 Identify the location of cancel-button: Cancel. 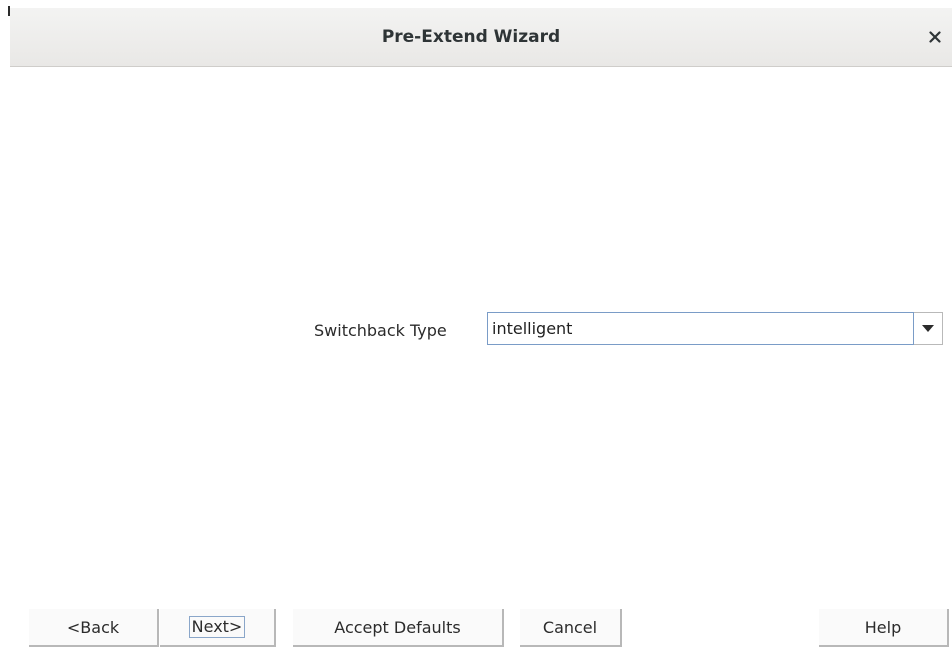
(571, 628).